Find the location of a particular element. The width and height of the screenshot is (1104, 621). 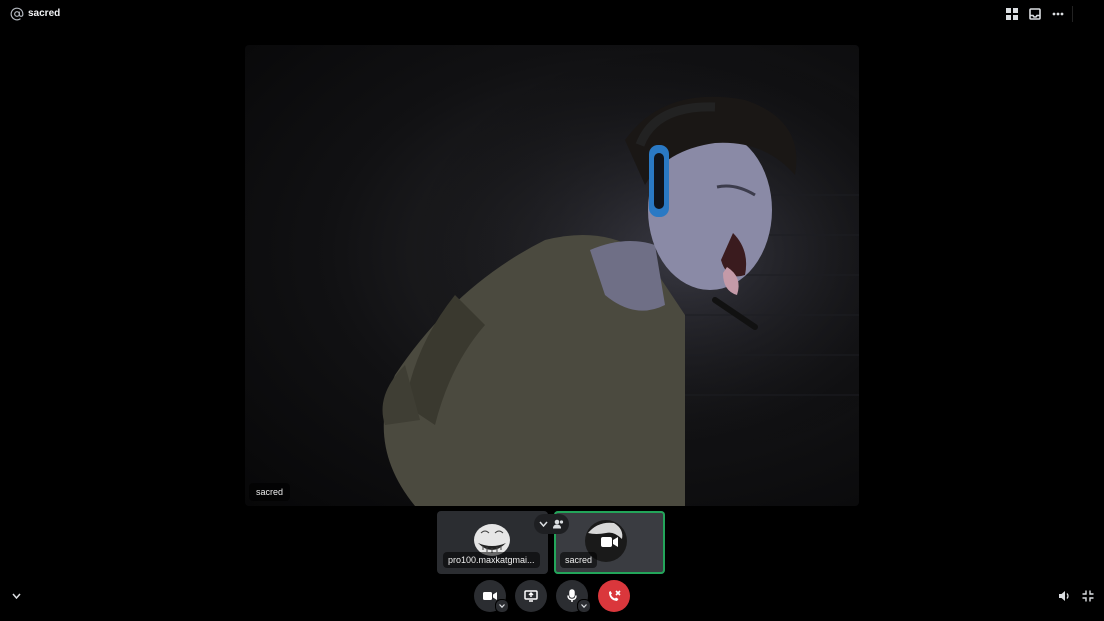

more-icon is located at coordinates (1057, 14).